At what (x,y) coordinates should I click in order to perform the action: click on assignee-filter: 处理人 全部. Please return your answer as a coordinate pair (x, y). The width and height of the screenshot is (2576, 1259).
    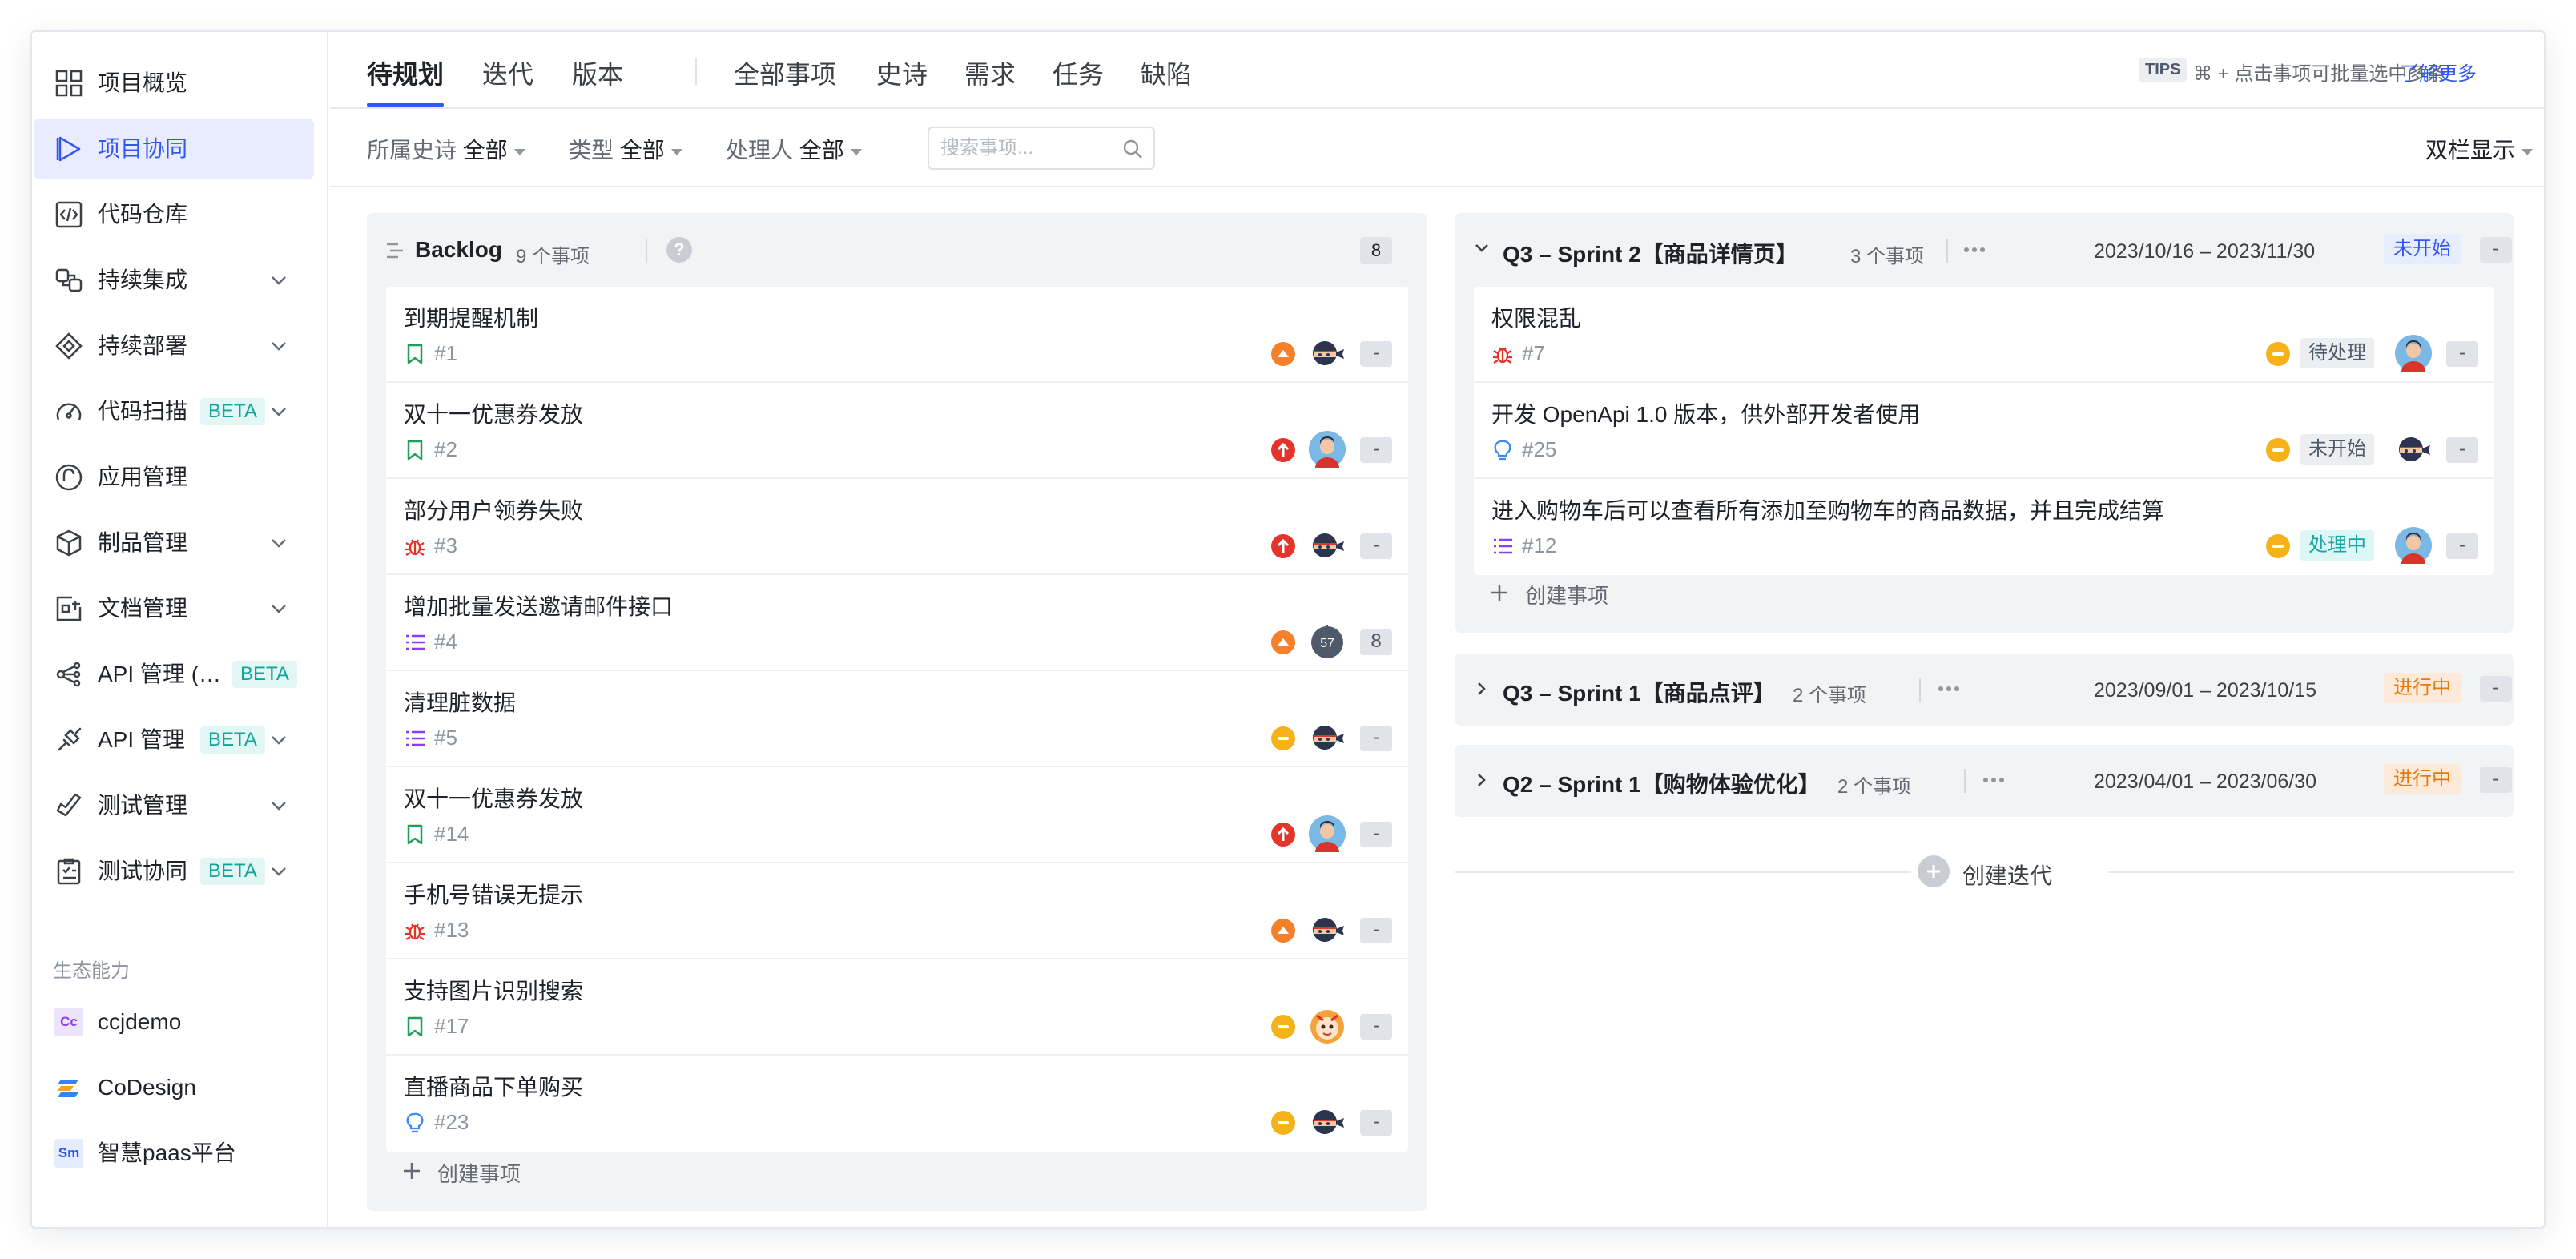
    Looking at the image, I should click on (794, 149).